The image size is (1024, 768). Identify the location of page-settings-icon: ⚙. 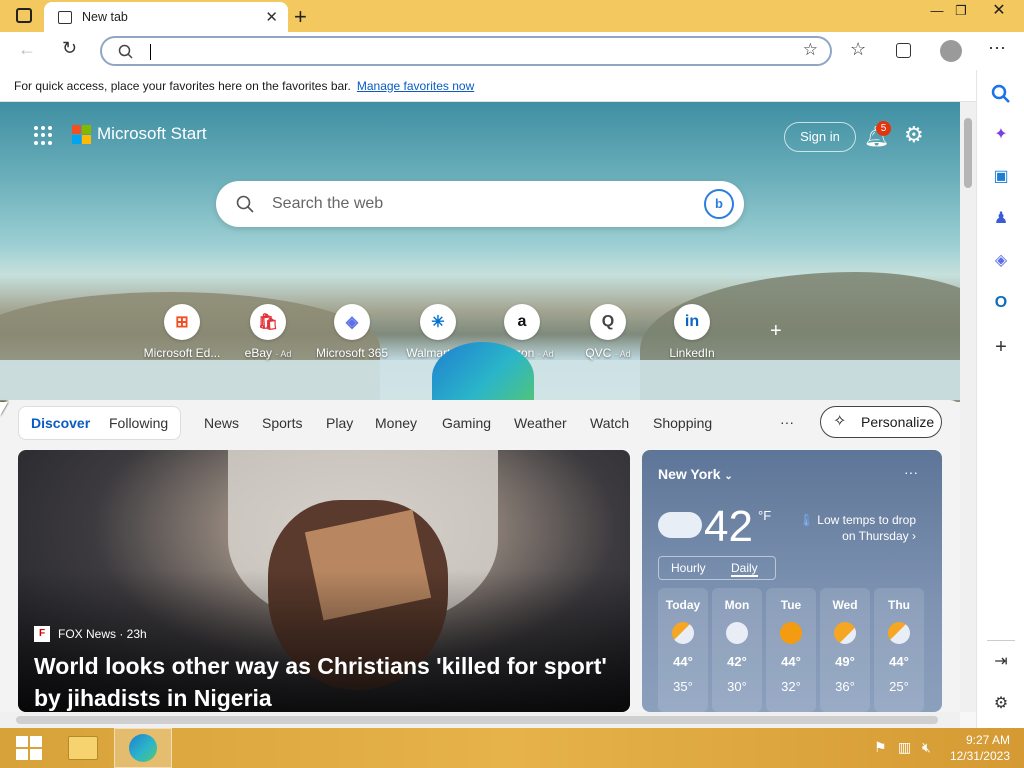
(914, 135).